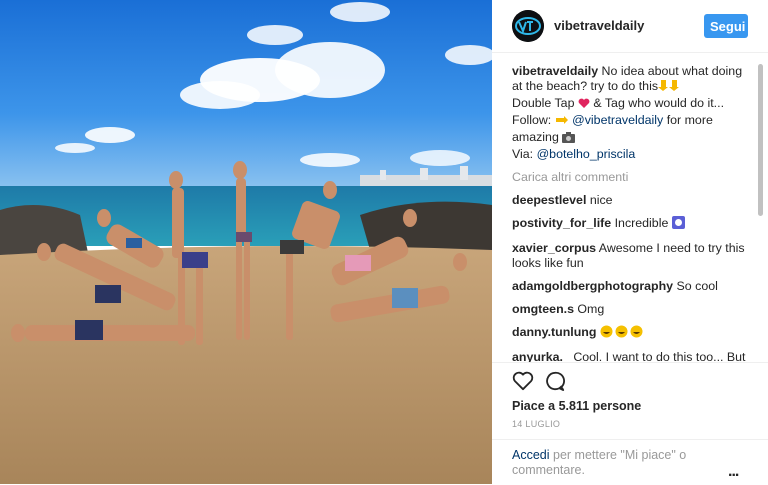 This screenshot has width=768, height=485. What do you see at coordinates (549, 200) in the screenshot?
I see `comment-username: deepestlevel` at bounding box center [549, 200].